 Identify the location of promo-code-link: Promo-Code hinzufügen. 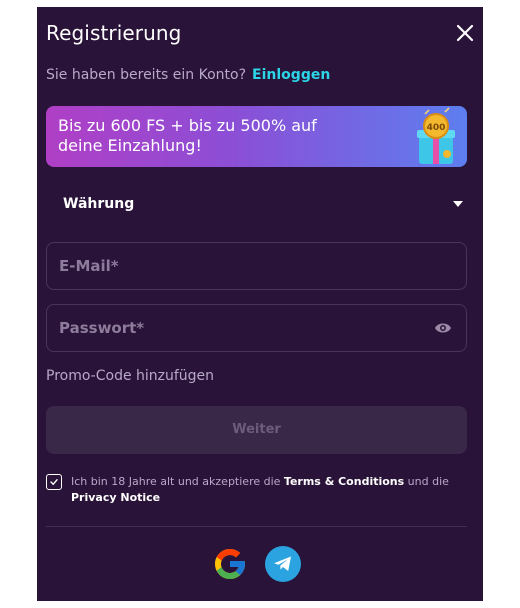
(130, 376).